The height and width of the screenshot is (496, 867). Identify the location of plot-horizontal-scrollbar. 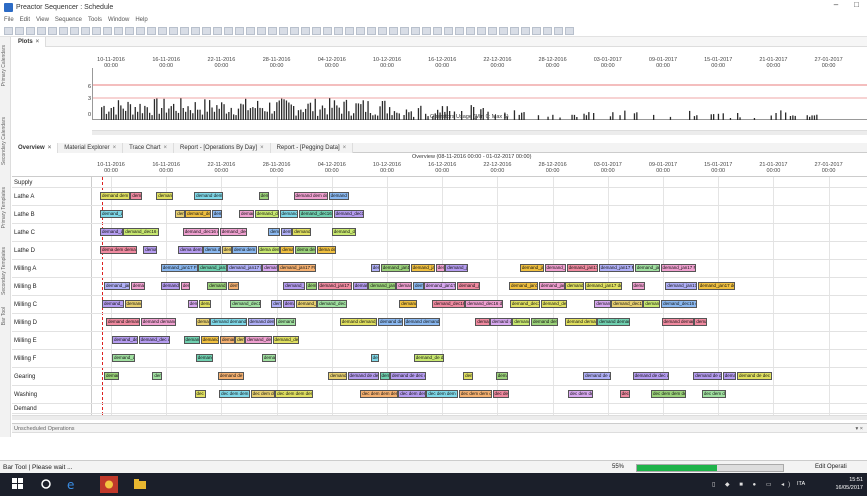
(479, 132).